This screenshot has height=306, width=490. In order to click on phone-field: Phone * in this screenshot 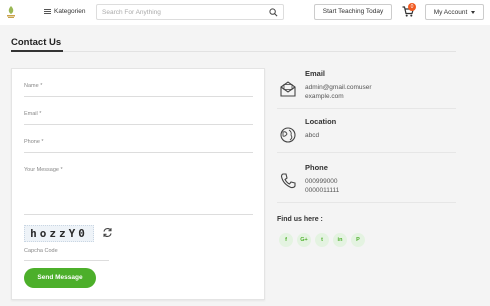, I will do `click(138, 146)`.